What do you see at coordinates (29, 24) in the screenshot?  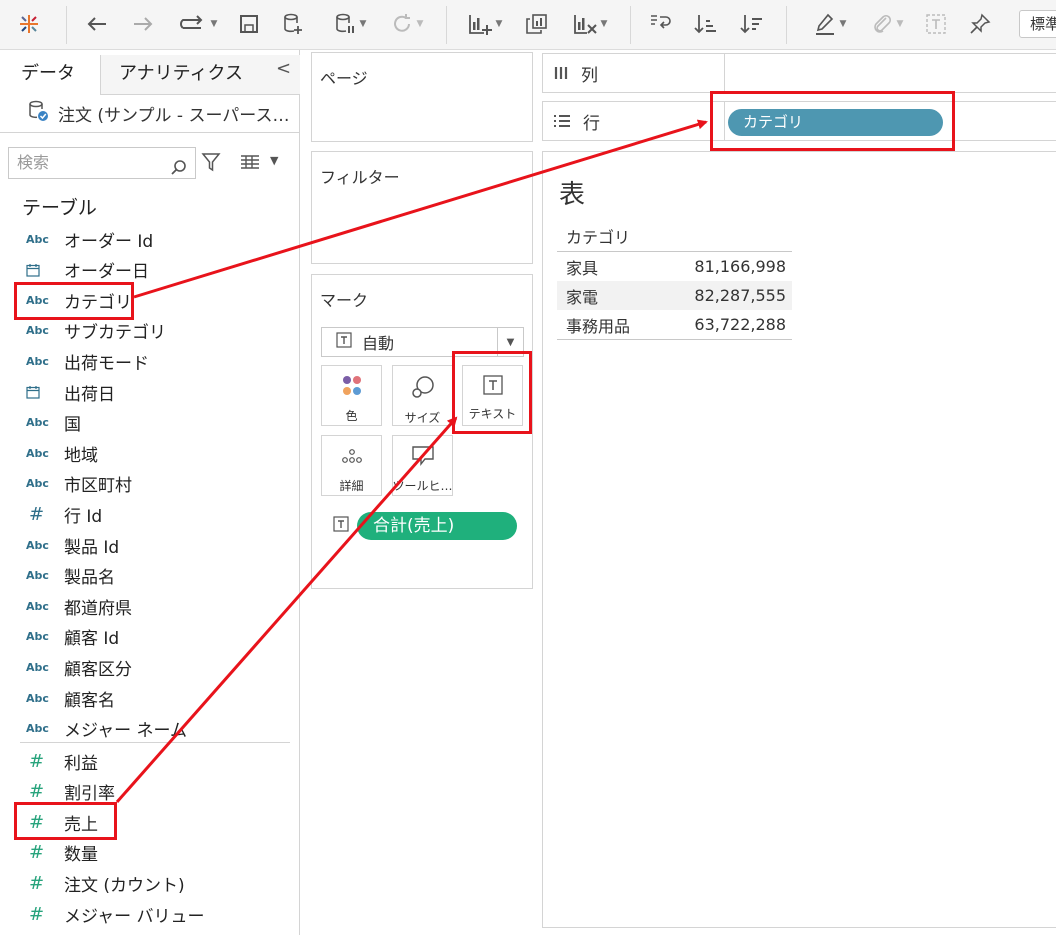 I see `tableau-logo-icon` at bounding box center [29, 24].